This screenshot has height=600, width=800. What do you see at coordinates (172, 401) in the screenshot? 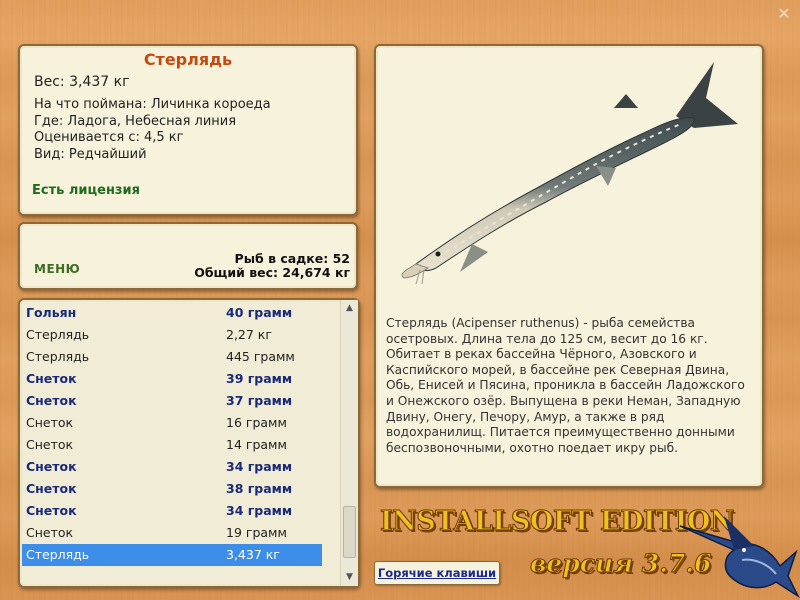
I see `catch-list-row: Снеток 37 грамм` at bounding box center [172, 401].